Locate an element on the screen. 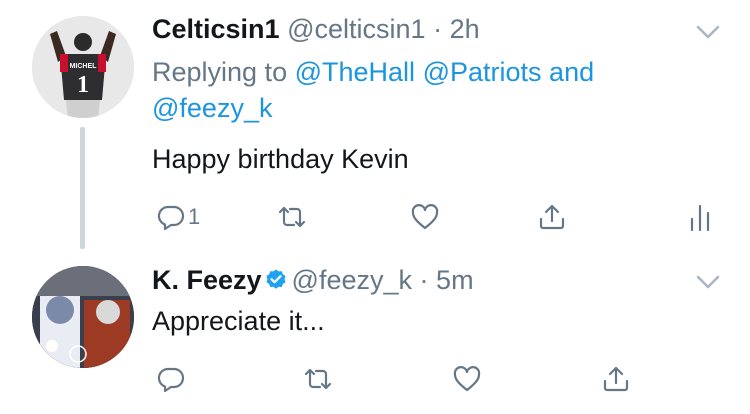 This screenshot has width=750, height=414. football-collage-avatar-image is located at coordinates (83, 317).